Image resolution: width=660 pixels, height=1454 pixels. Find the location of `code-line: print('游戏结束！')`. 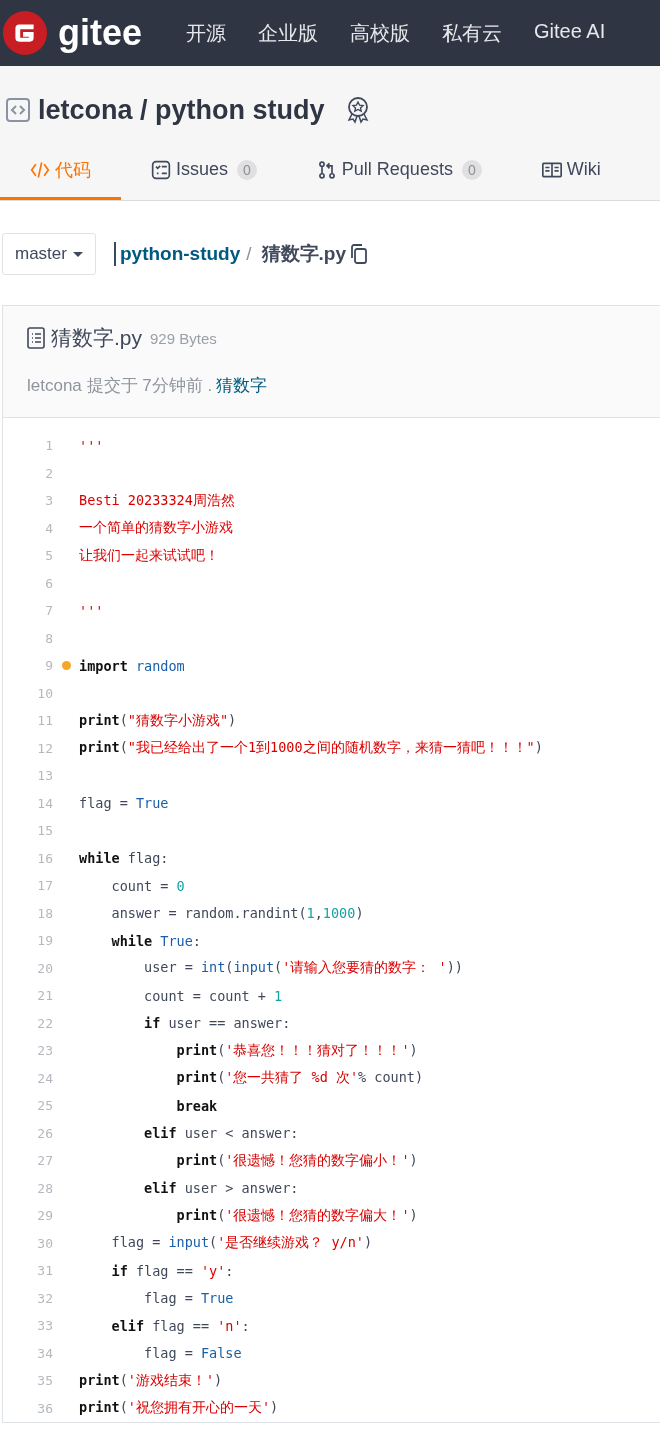

code-line: print('游戏结束！') is located at coordinates (151, 1380).